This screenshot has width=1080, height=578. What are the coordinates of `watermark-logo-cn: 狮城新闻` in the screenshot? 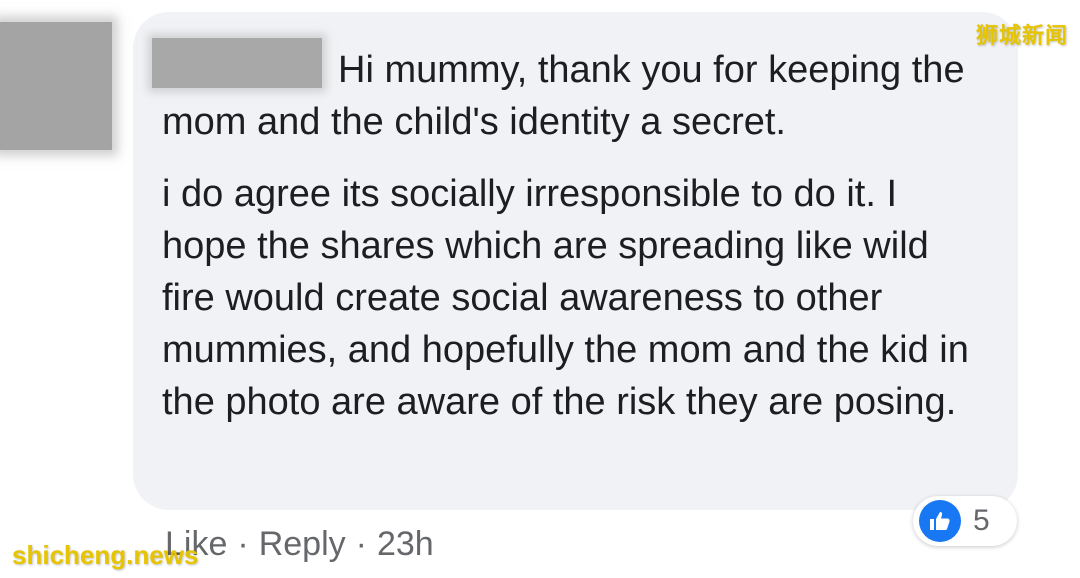 It's located at (1021, 35).